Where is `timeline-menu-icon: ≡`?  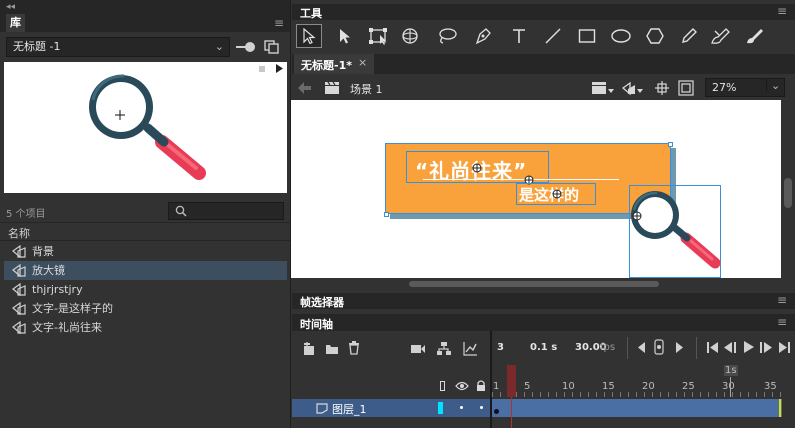 timeline-menu-icon: ≡ is located at coordinates (782, 322).